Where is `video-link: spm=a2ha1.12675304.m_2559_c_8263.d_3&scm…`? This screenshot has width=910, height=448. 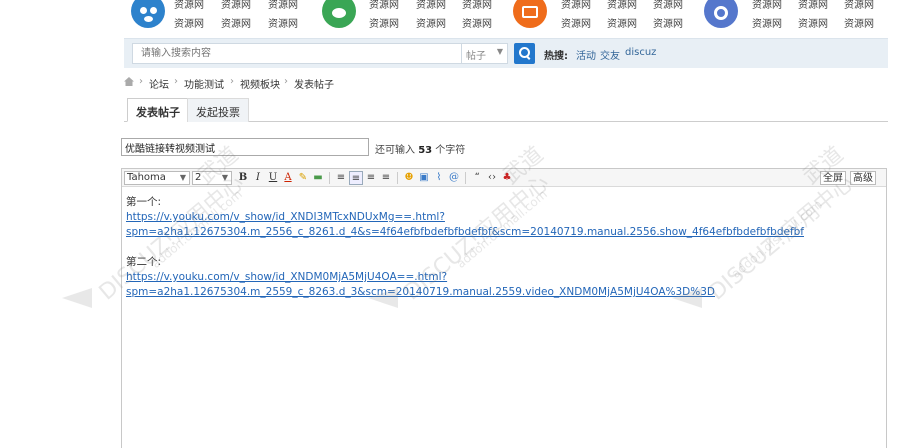 video-link: spm=a2ha1.12675304.m_2559_c_8263.d_3&scm… is located at coordinates (504, 292).